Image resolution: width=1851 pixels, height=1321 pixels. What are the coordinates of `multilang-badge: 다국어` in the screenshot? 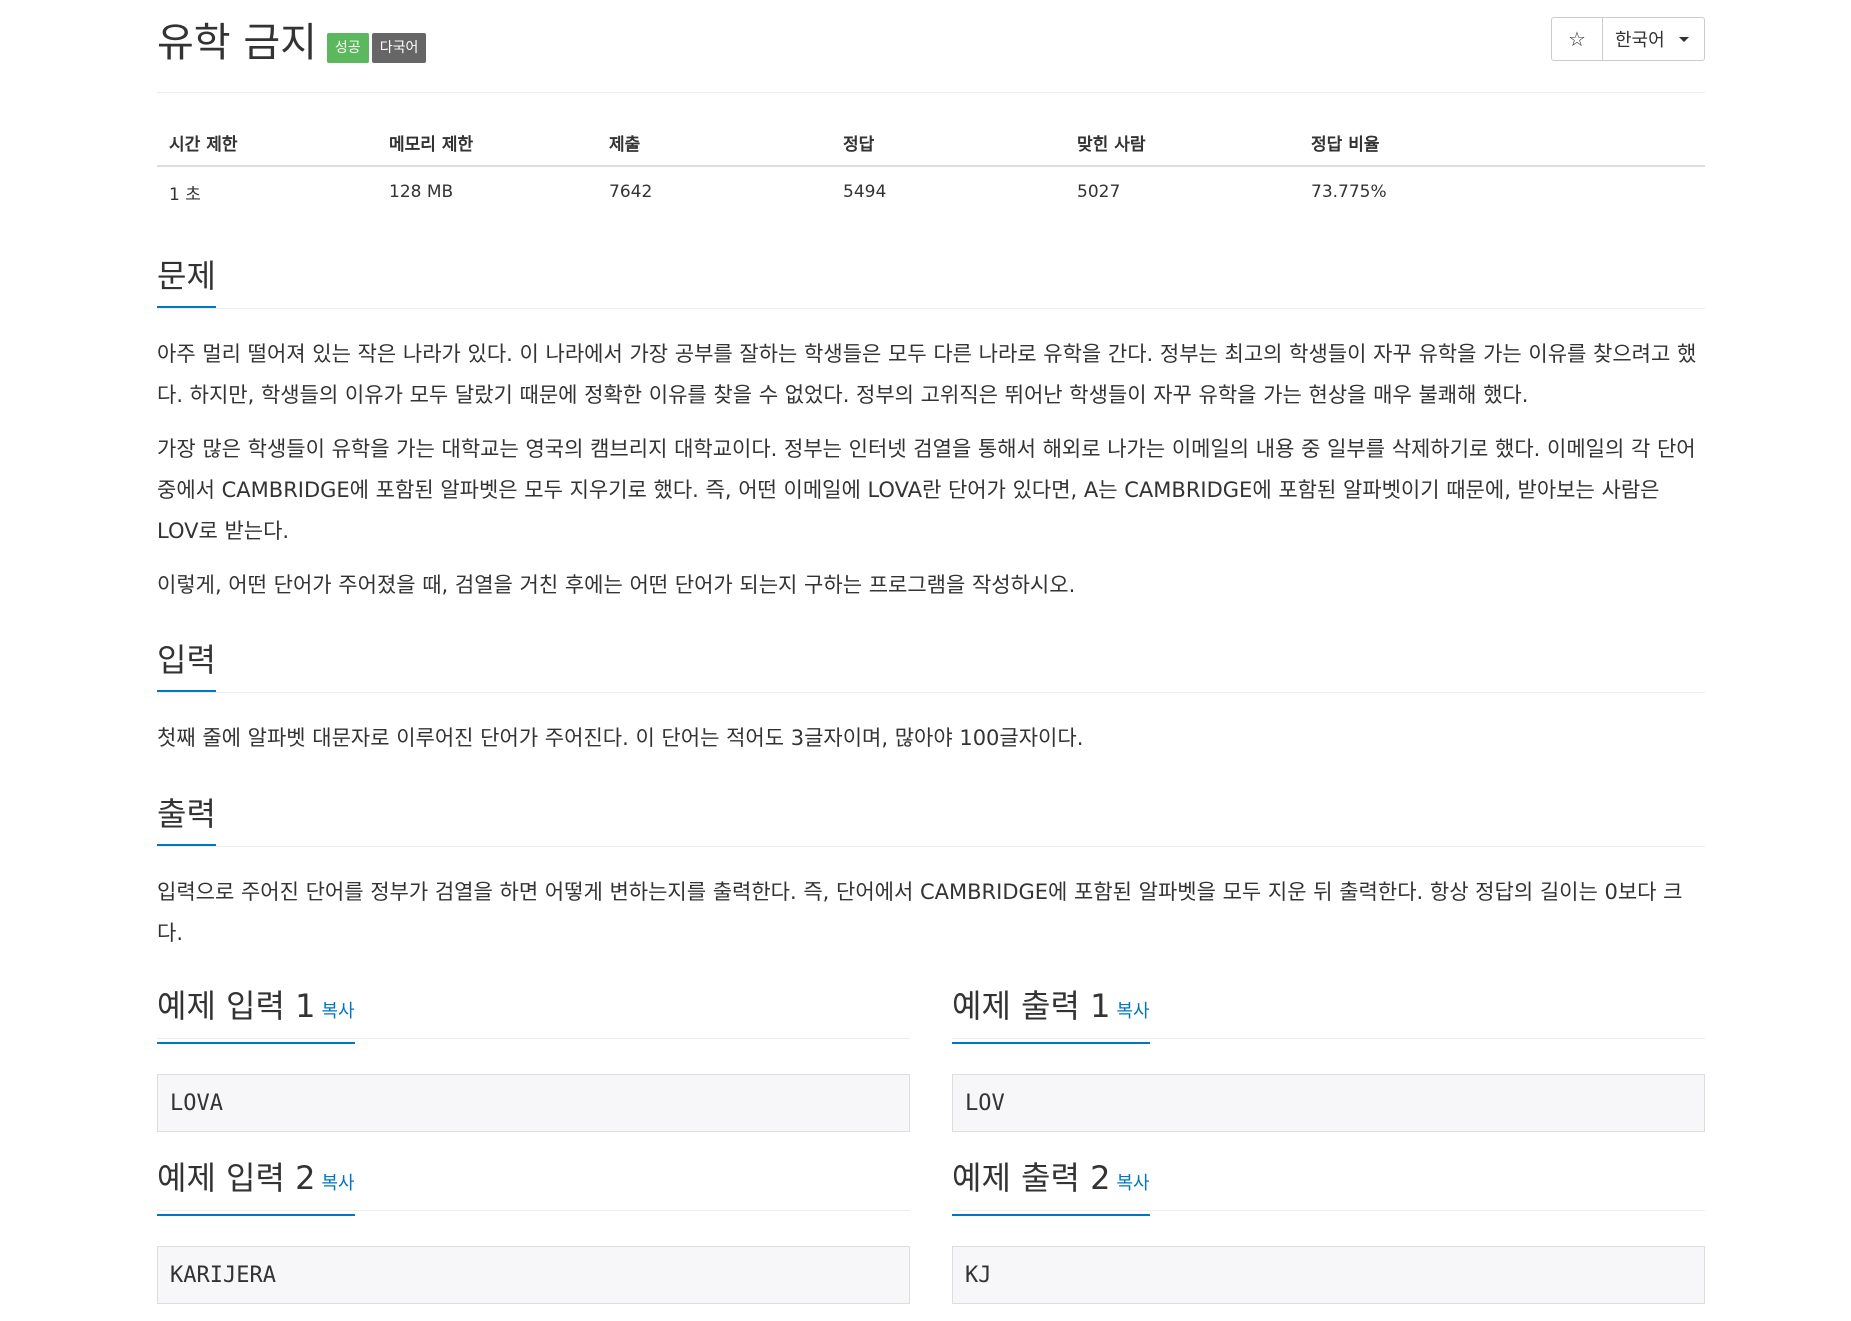 It's located at (399, 48).